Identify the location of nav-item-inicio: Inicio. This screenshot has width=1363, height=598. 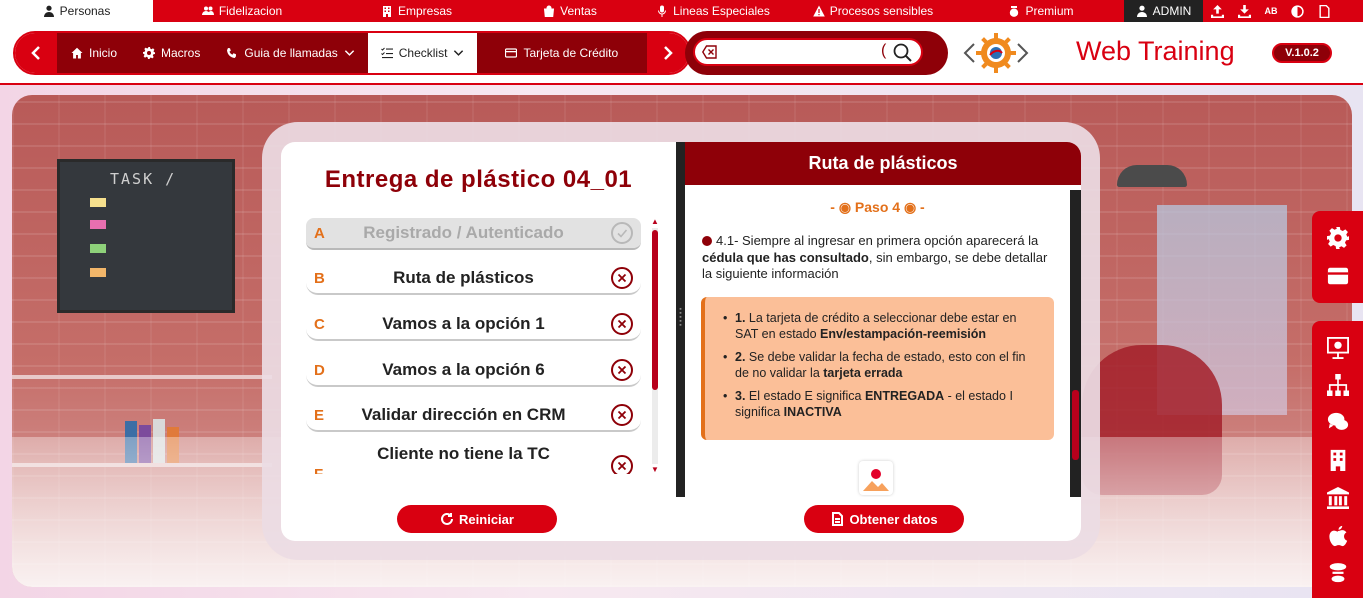
(93, 53).